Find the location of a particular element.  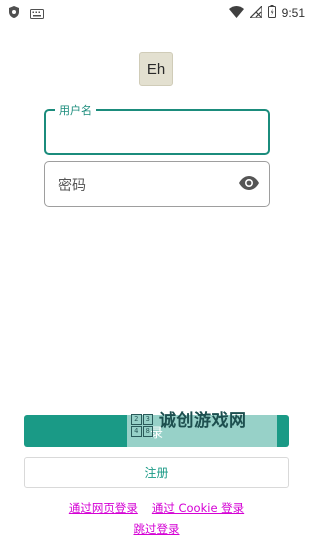

watermark-digit: 2 is located at coordinates (136, 419).